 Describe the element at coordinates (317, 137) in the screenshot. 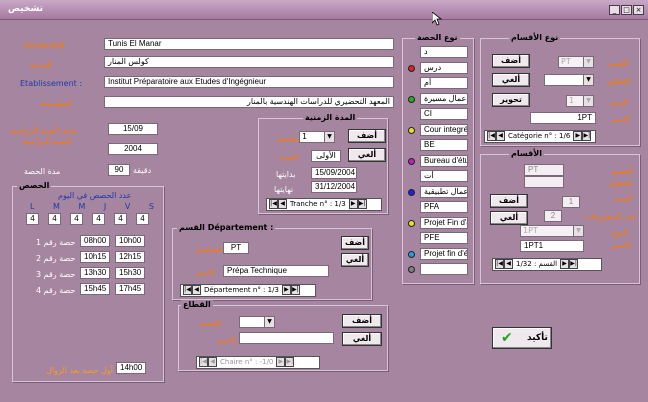

I see `period-num-dropdown: 1 ▼` at that location.